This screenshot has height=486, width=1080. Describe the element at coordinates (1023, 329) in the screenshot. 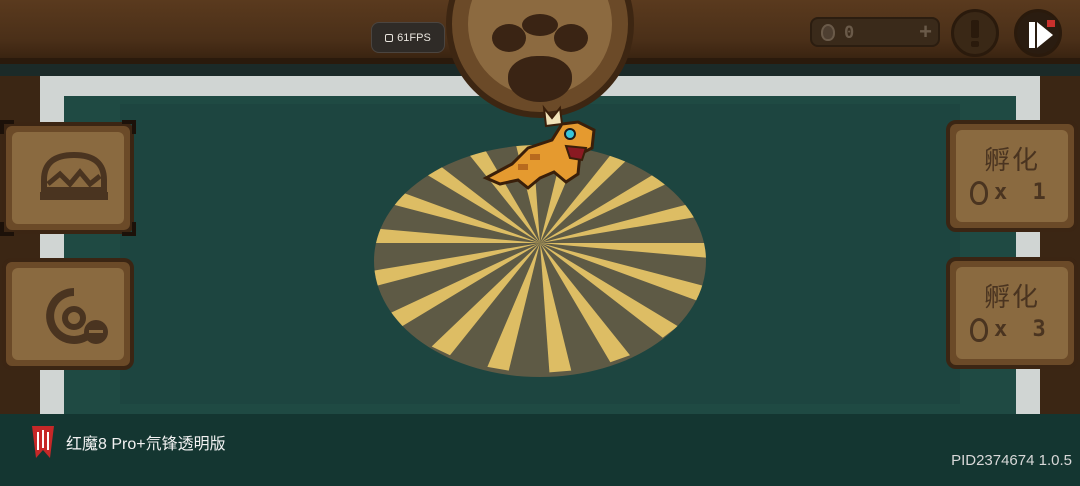

I see `hatch-count: x 3` at that location.